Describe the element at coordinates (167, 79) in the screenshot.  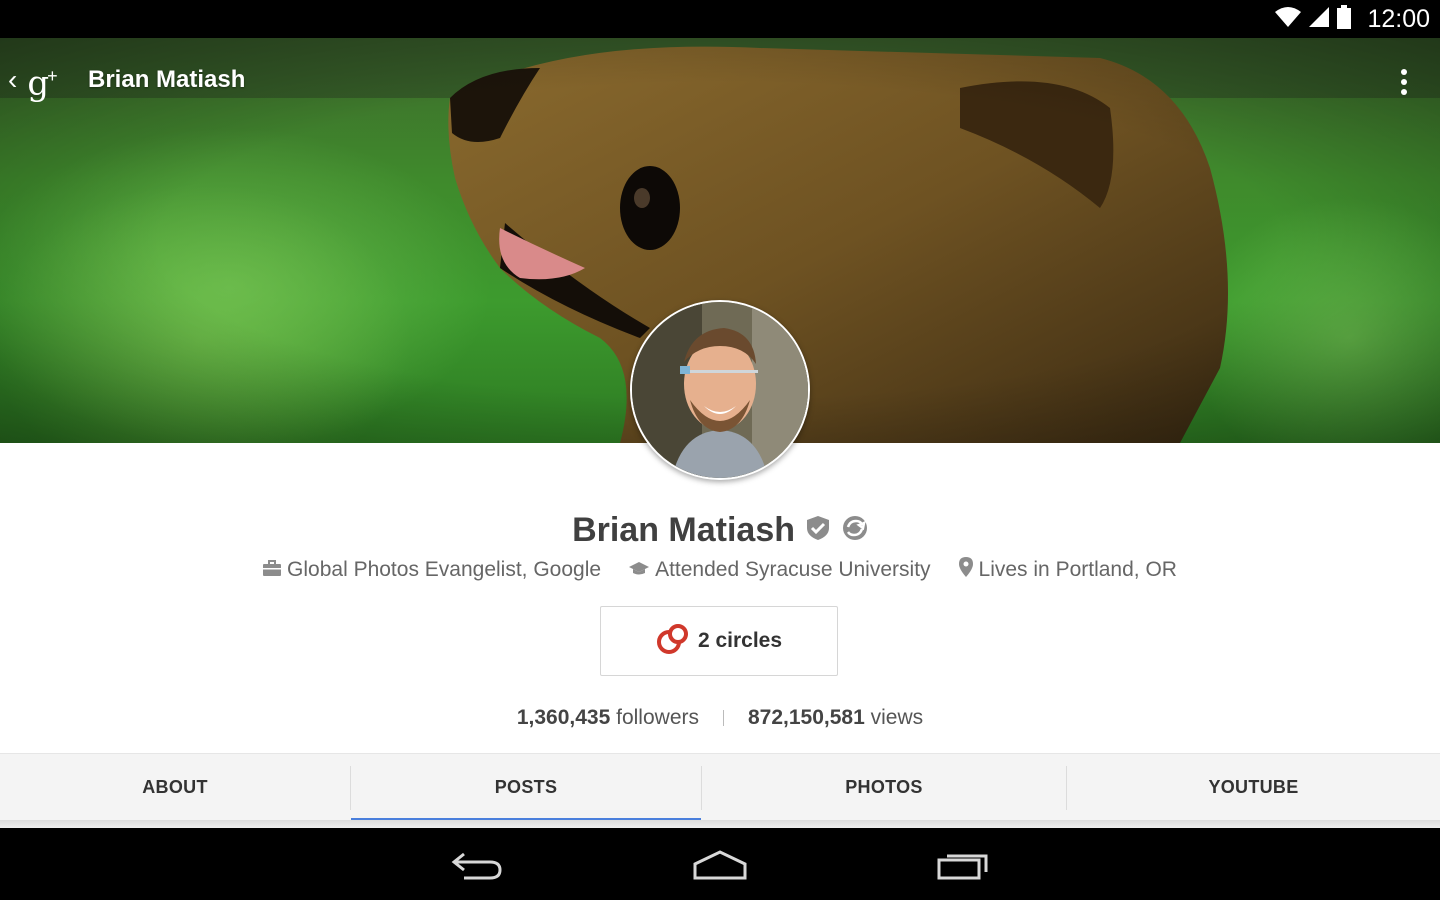
I see `action-bar-title: Brian Matiash` at that location.